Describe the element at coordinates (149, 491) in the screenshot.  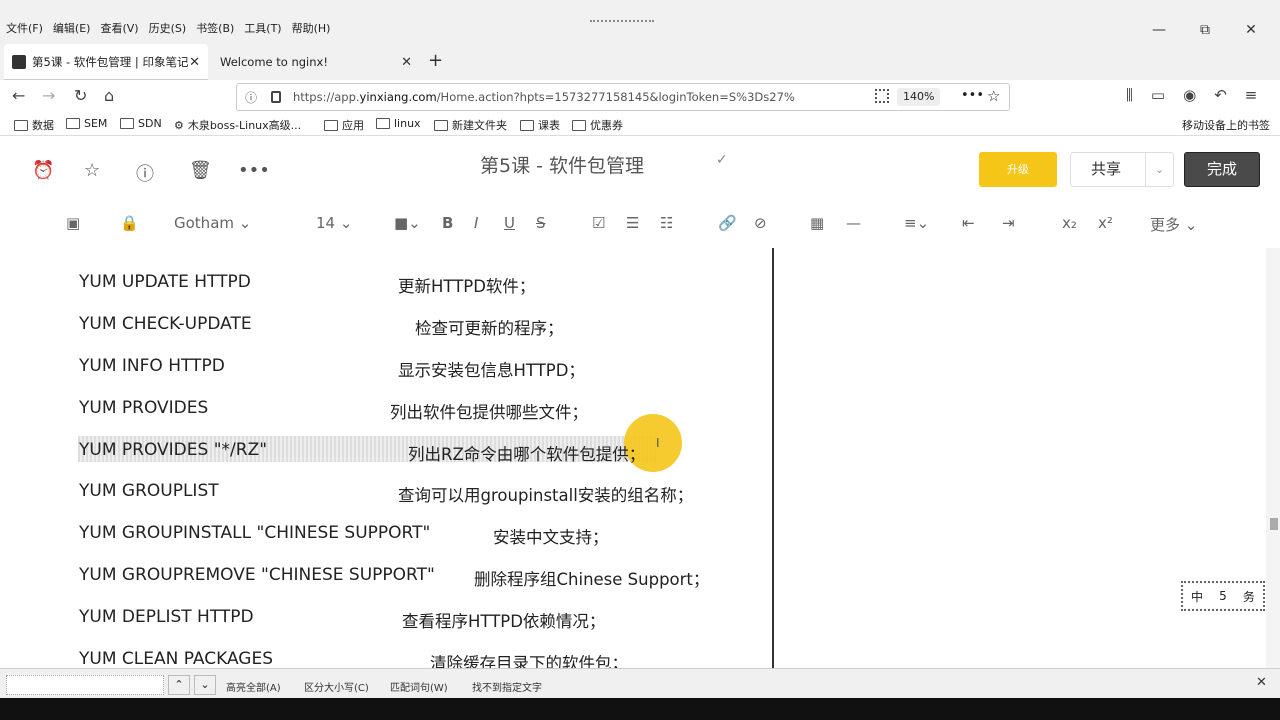
I see `command-text: YUM GROUPLIST` at that location.